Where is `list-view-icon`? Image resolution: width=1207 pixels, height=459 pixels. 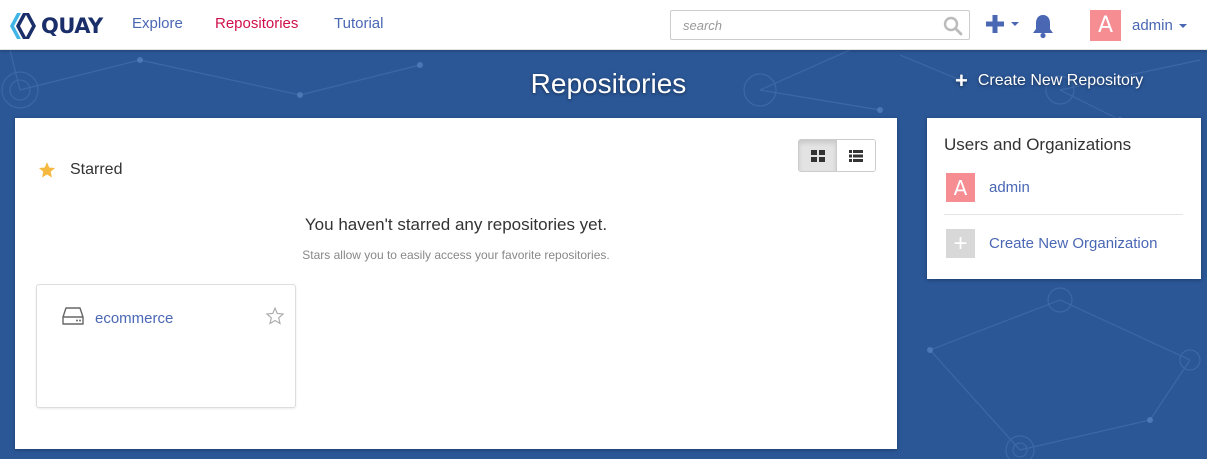 list-view-icon is located at coordinates (856, 155).